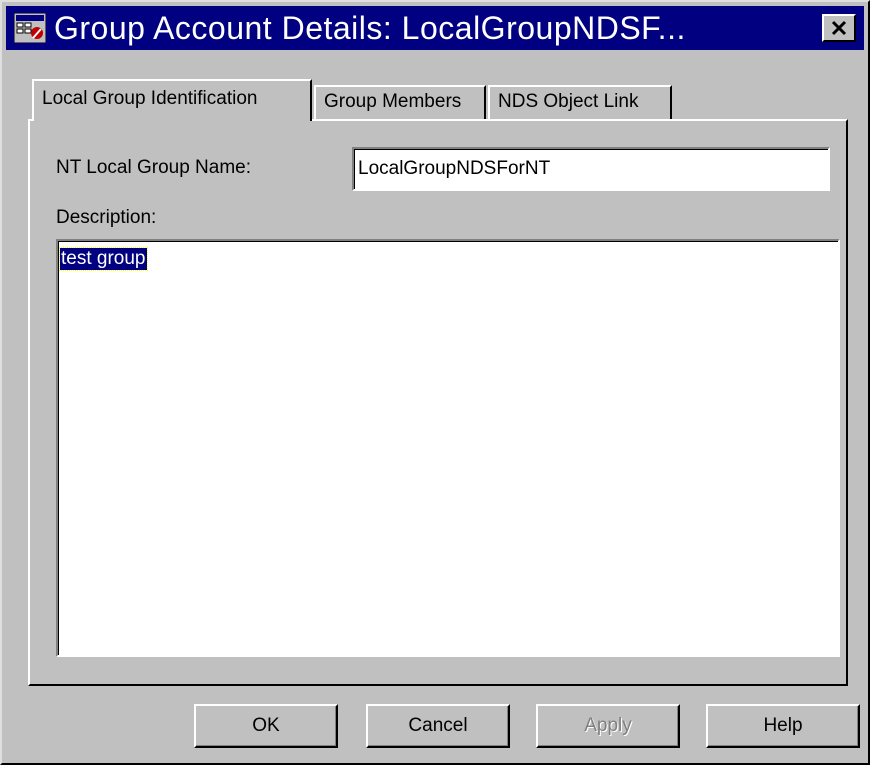 This screenshot has width=872, height=767. I want to click on description-text: test group, so click(103, 259).